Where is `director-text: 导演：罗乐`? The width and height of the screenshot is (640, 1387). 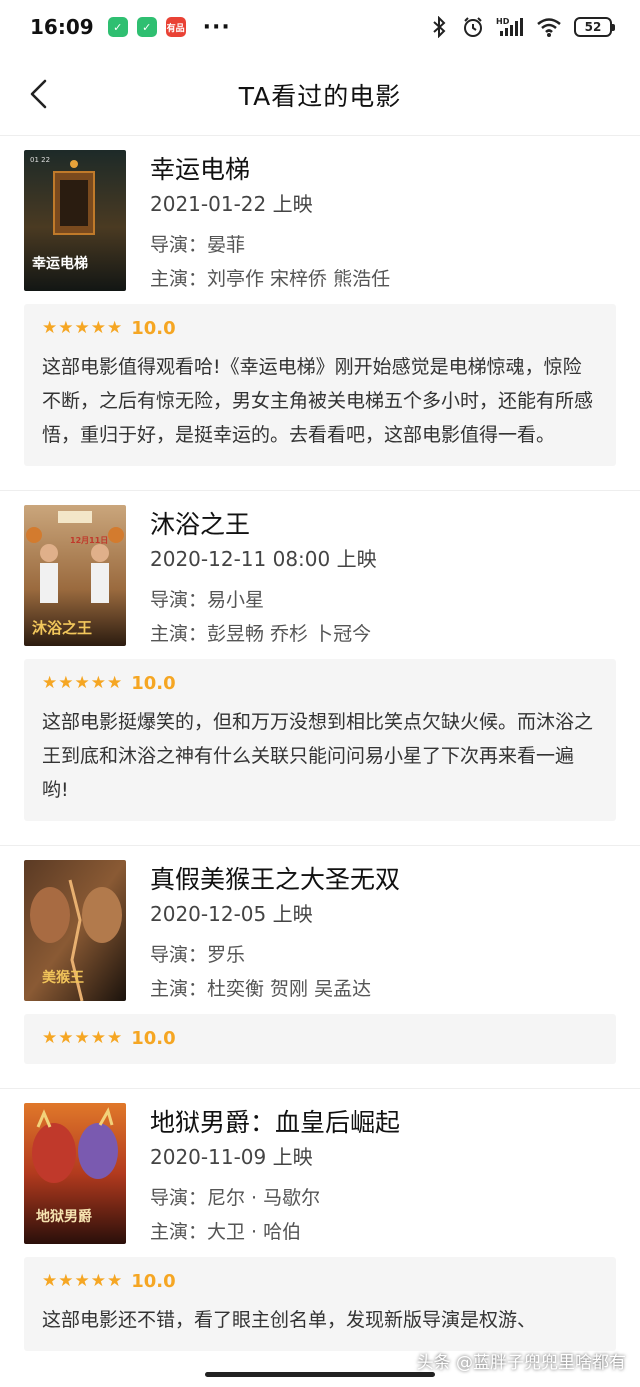
director-text: 导演：罗乐 is located at coordinates (198, 955).